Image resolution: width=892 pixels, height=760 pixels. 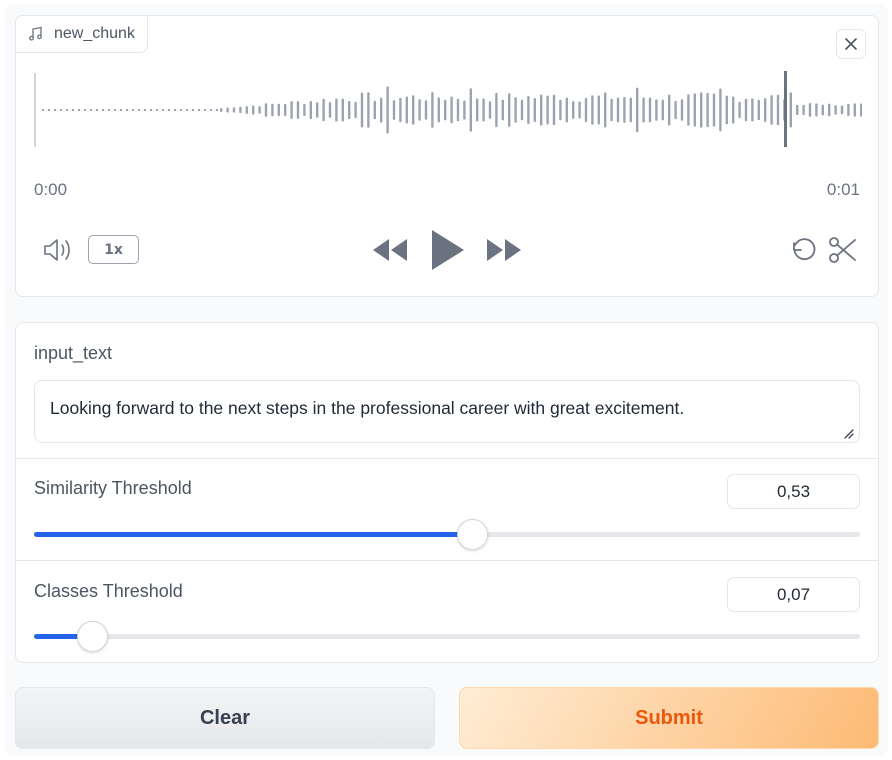 I want to click on resize-handle-icon, so click(x=848, y=433).